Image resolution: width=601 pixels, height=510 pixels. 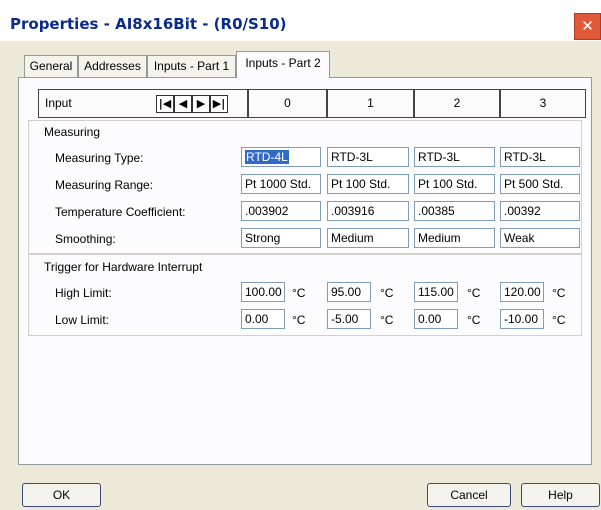 What do you see at coordinates (281, 238) in the screenshot?
I see `smoothing-0: Strong` at bounding box center [281, 238].